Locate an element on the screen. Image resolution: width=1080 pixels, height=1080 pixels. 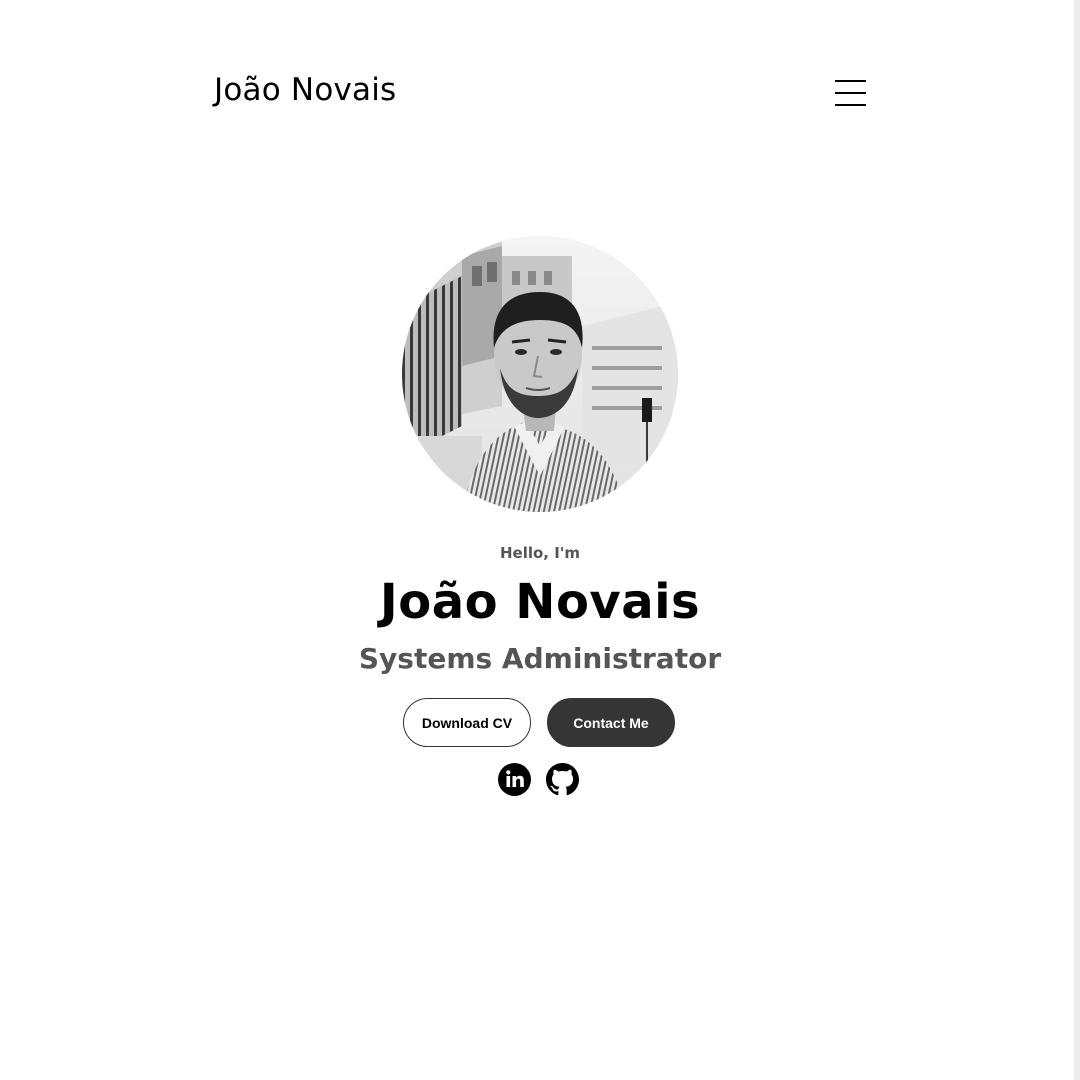
linkedin-icon-graphic is located at coordinates (514, 779).